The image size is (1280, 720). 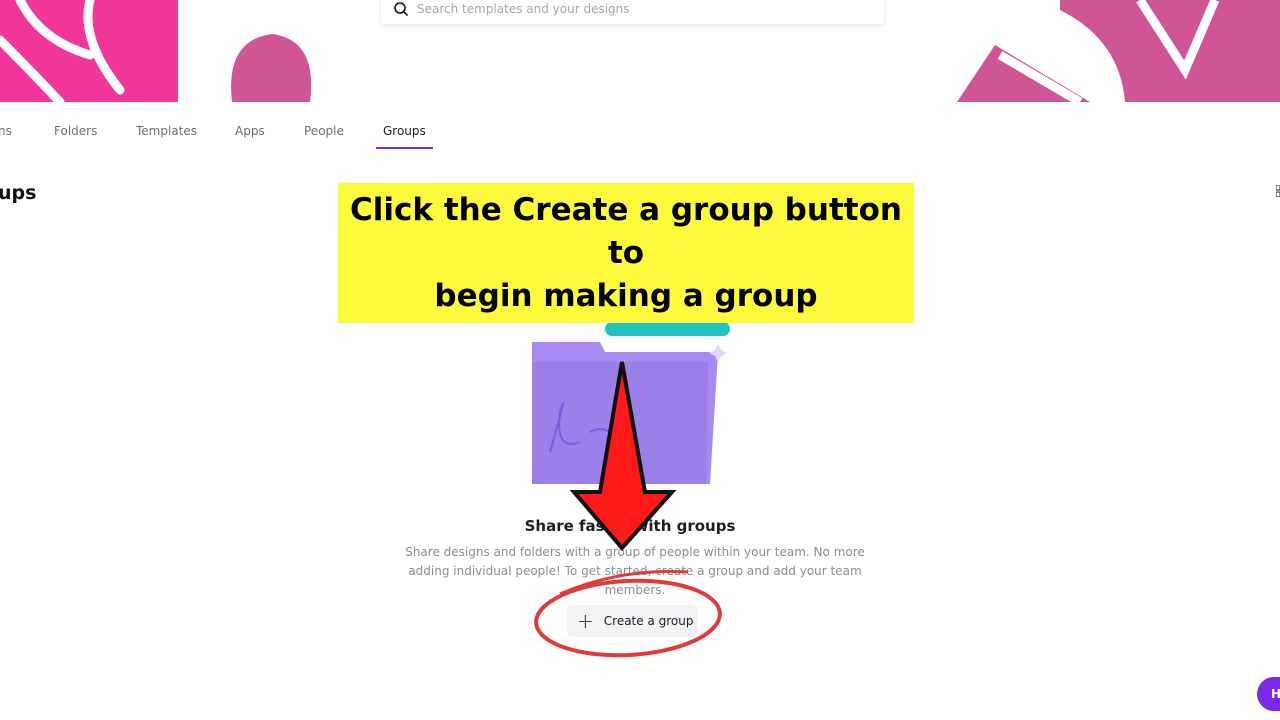 What do you see at coordinates (401, 9) in the screenshot?
I see `search-icon` at bounding box center [401, 9].